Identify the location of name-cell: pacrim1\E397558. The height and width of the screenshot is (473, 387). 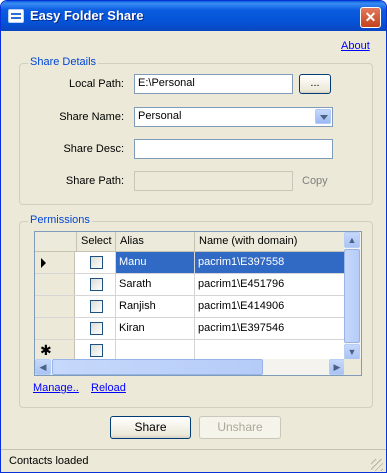
(270, 262).